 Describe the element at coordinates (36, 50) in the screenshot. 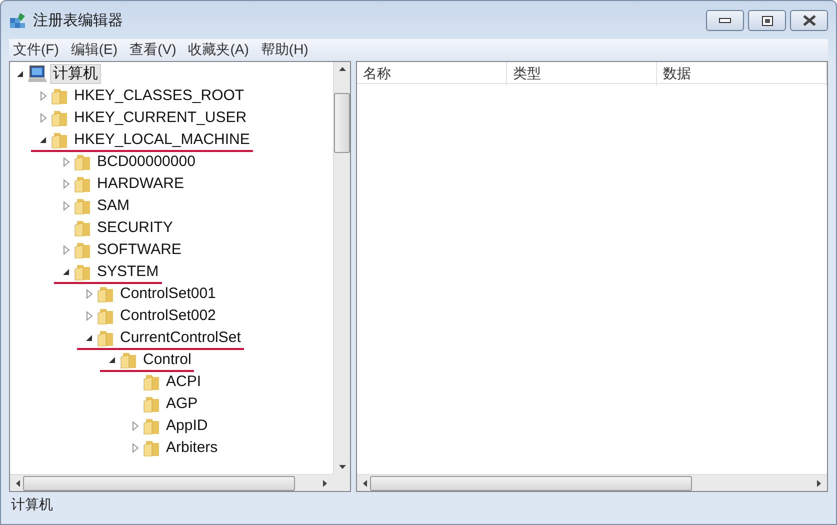

I see `menu-item: 文件(F)` at that location.